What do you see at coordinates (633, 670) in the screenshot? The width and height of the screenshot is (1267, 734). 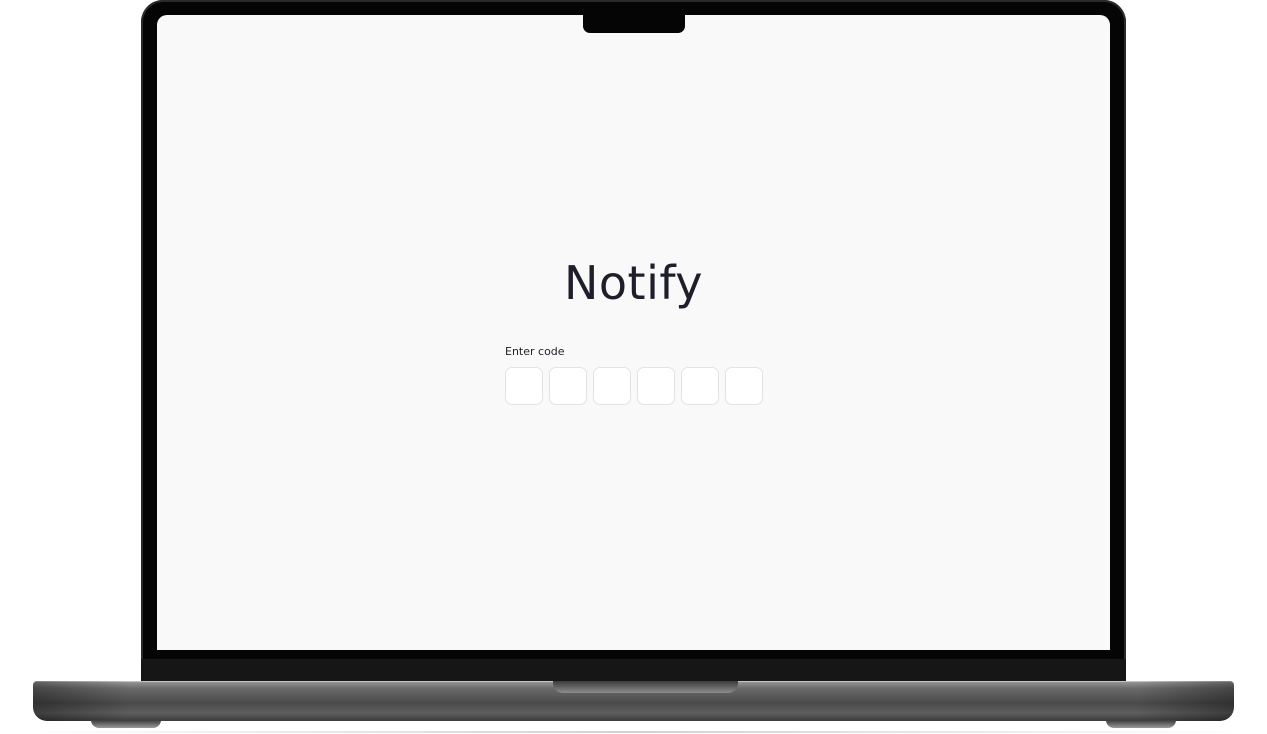 I see `laptop-chin` at bounding box center [633, 670].